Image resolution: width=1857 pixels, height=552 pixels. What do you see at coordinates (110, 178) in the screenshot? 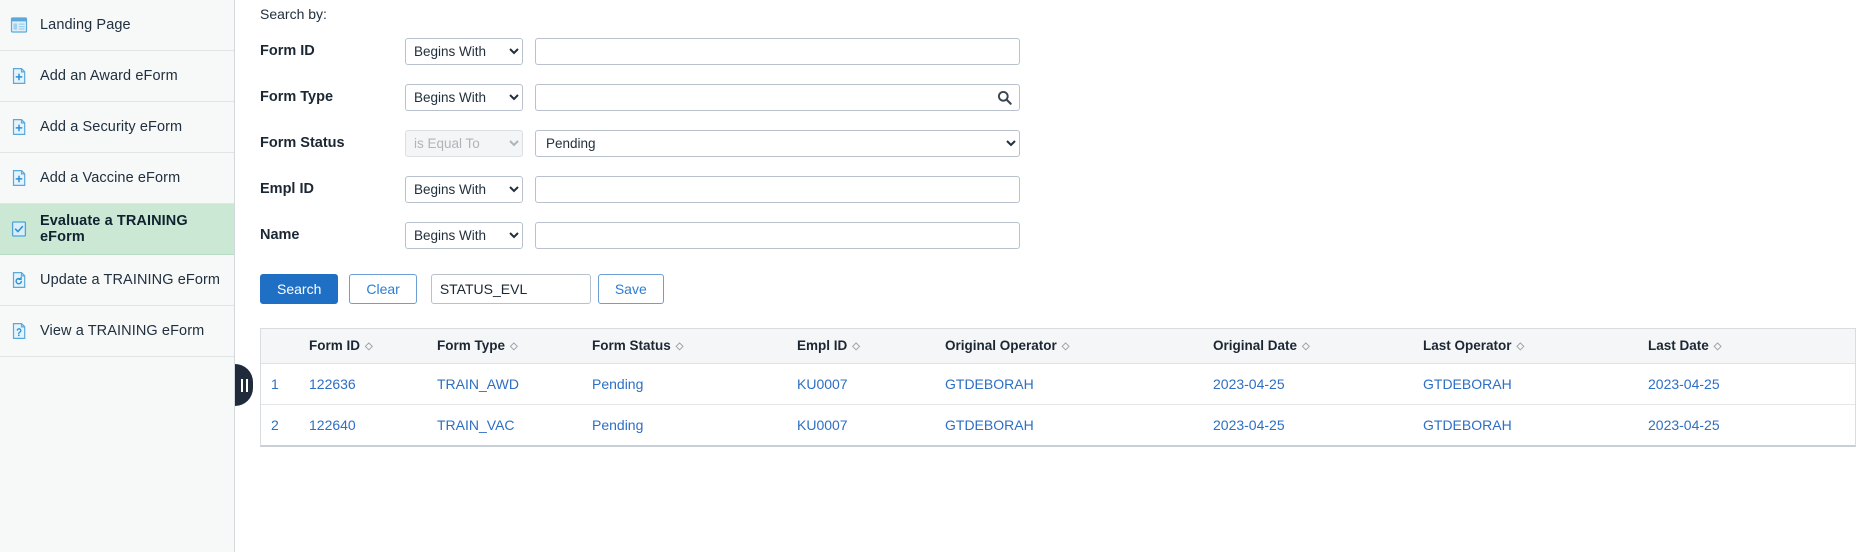
I see `sidebar-item-label: Add a Vaccine eForm` at bounding box center [110, 178].